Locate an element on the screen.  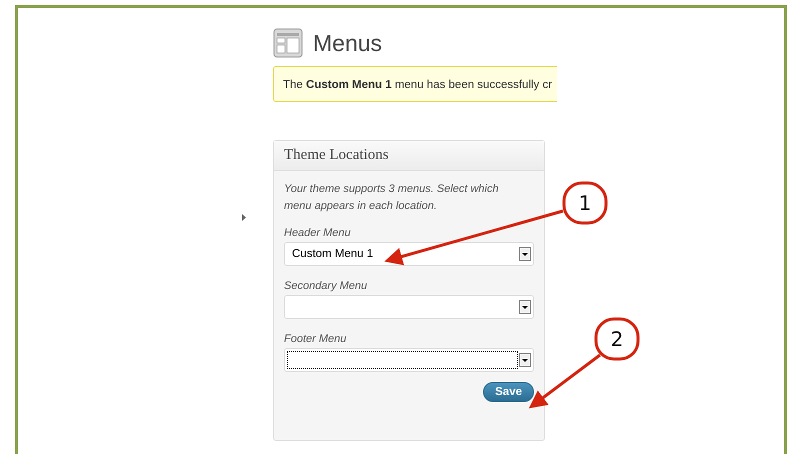
page-title: Menus is located at coordinates (347, 43).